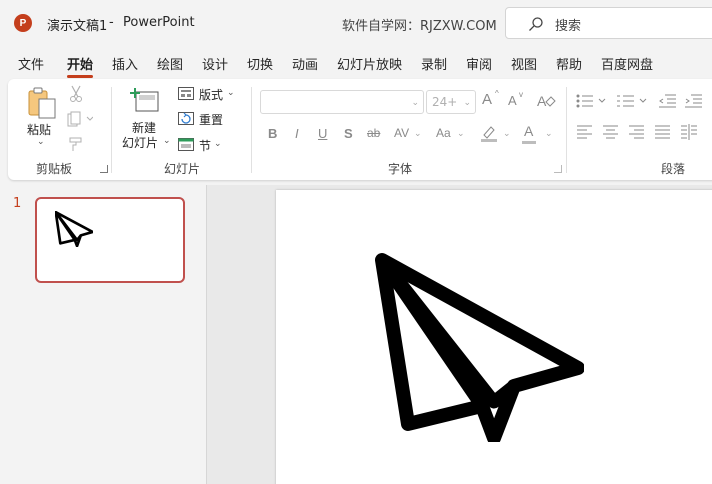 The image size is (712, 484). What do you see at coordinates (479, 63) in the screenshot?
I see `tab-review: 审阅` at bounding box center [479, 63].